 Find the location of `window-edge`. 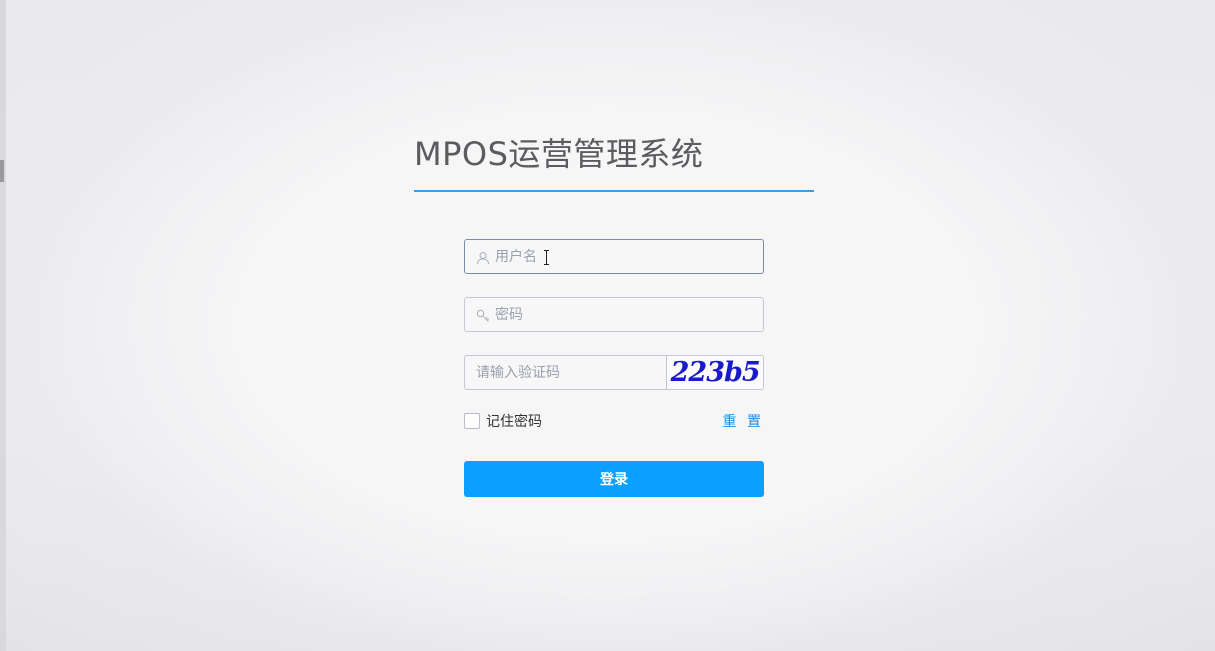

window-edge is located at coordinates (3, 325).